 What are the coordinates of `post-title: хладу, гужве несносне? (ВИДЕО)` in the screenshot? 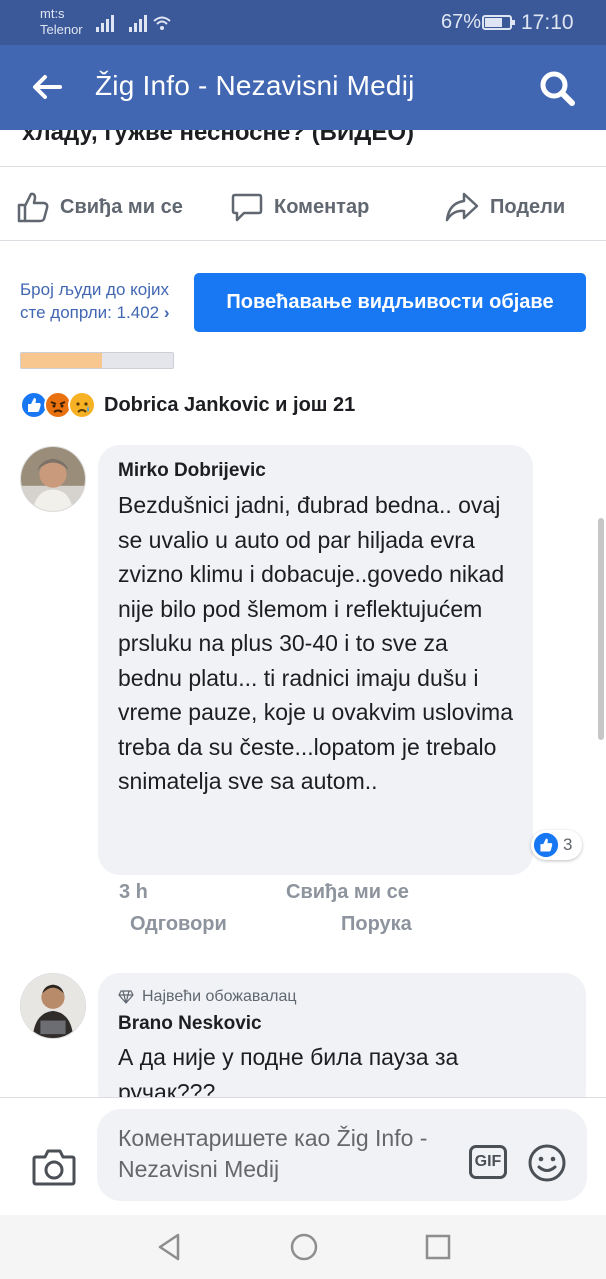 It's located at (218, 138).